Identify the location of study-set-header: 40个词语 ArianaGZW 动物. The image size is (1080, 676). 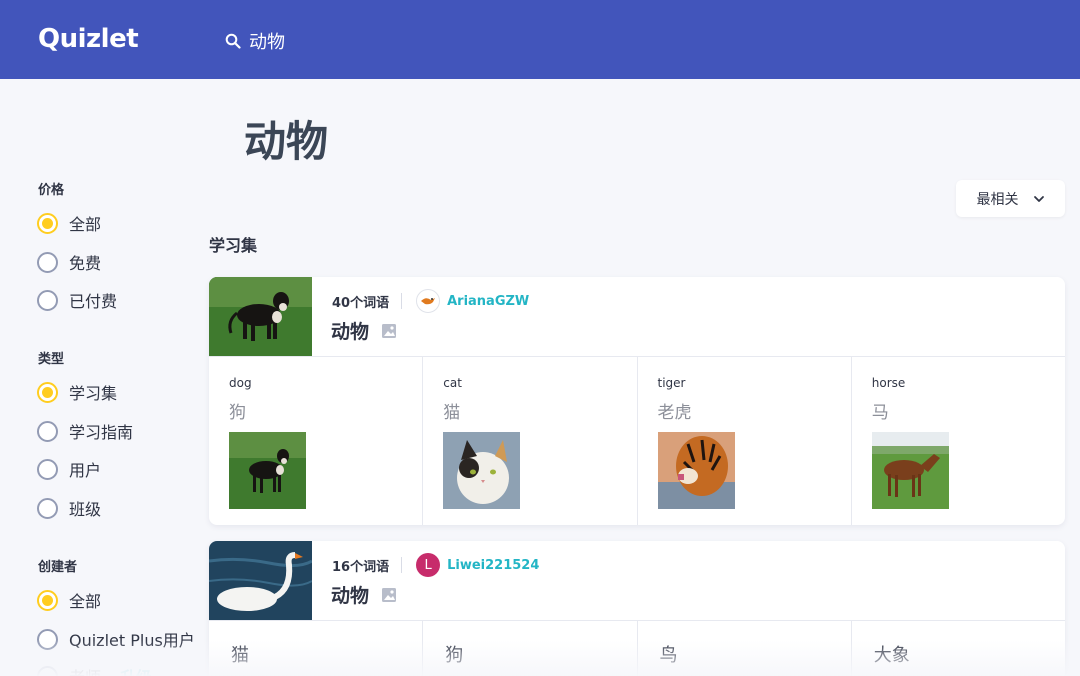
(637, 317).